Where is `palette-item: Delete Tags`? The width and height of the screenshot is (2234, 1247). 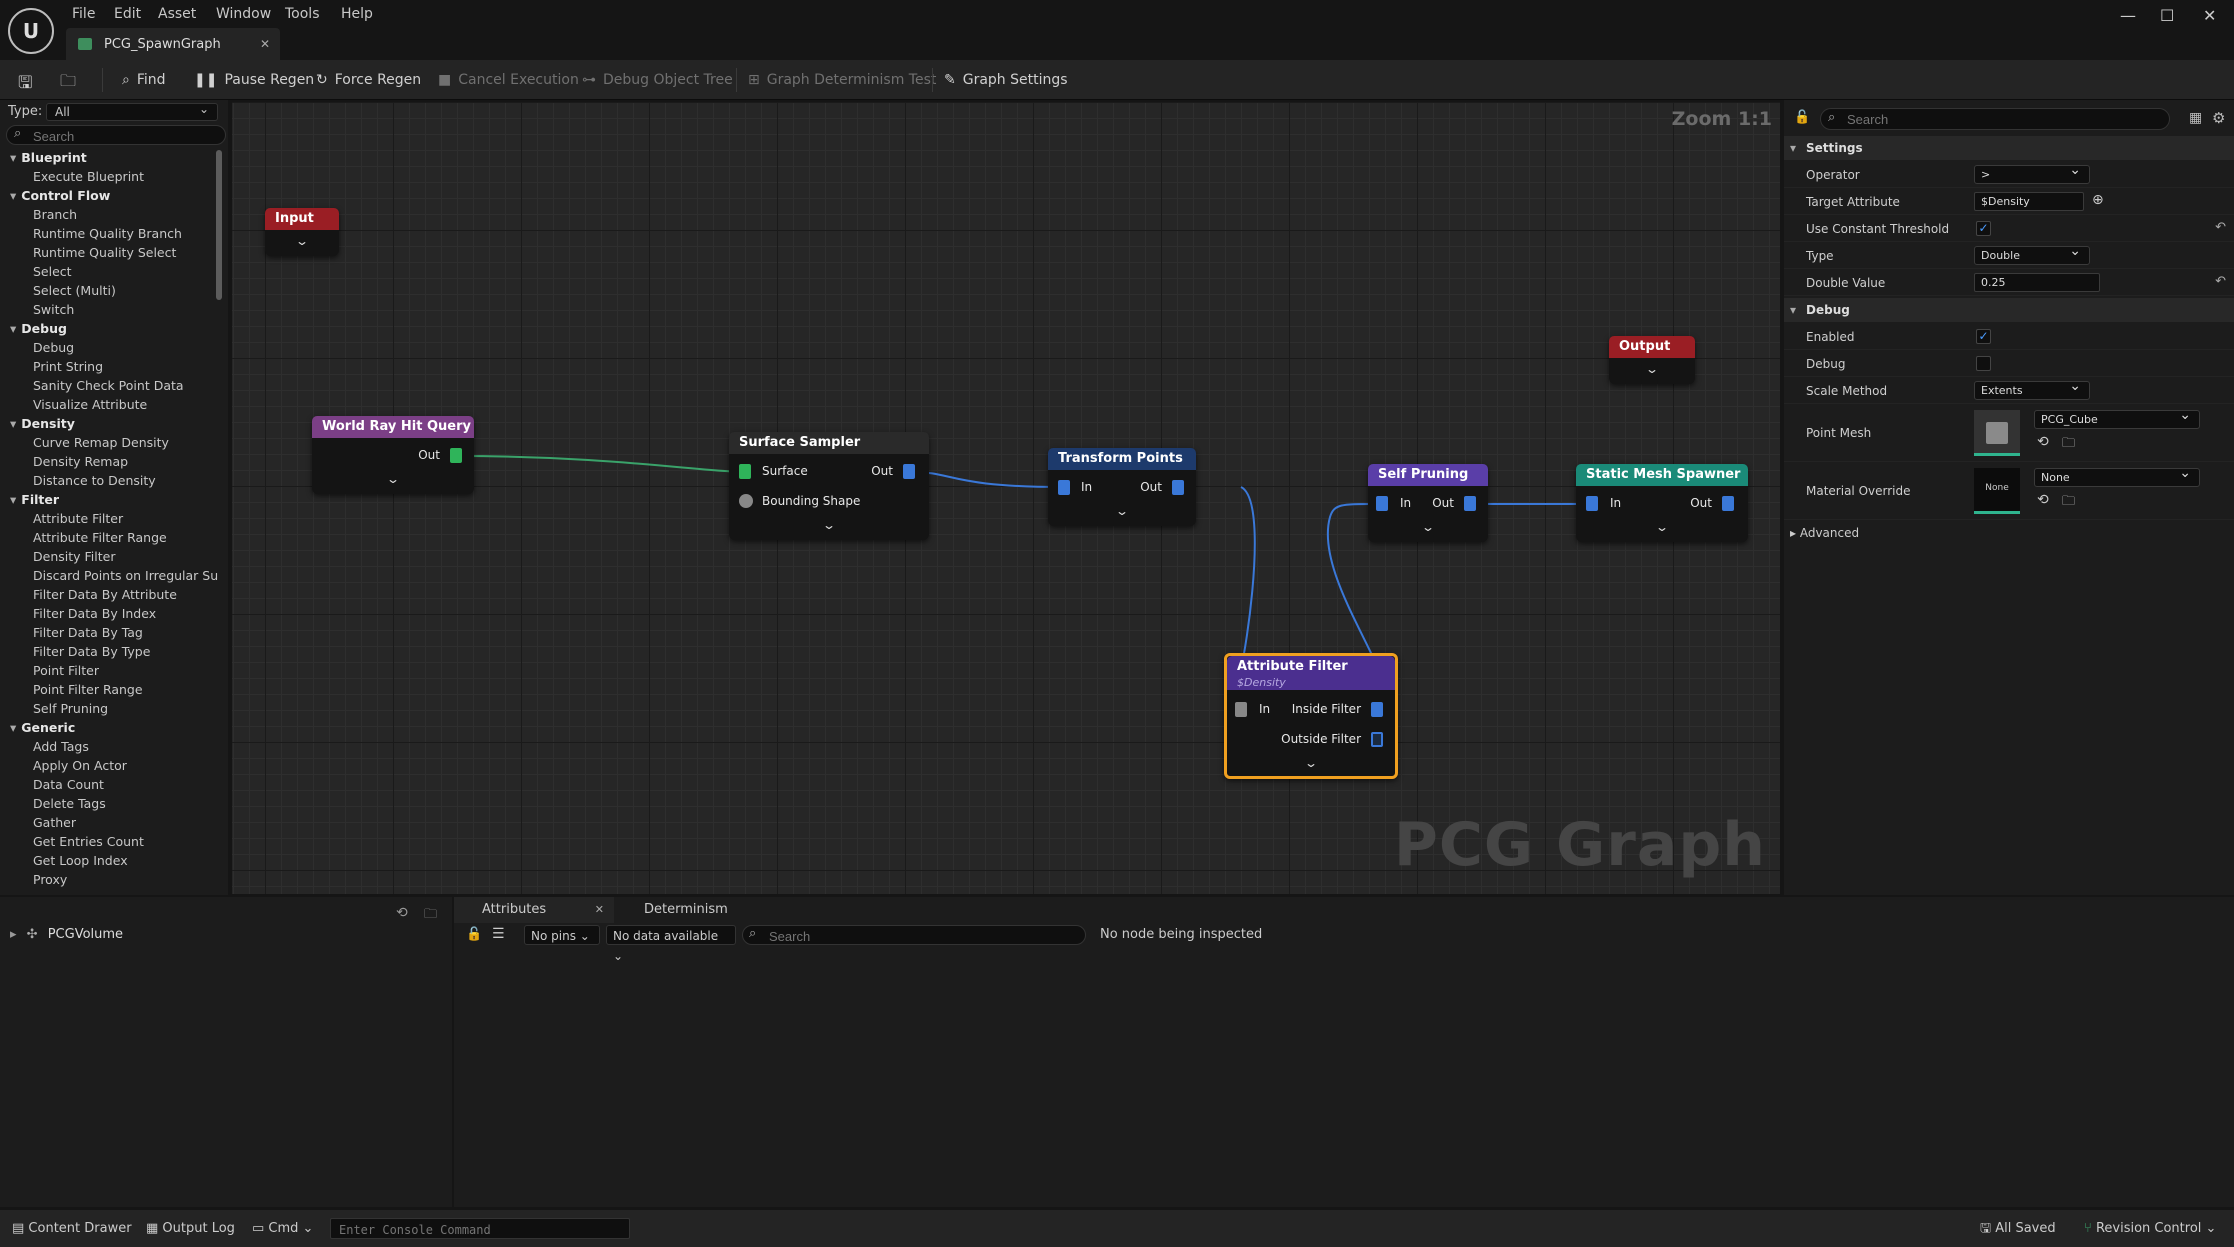 palette-item: Delete Tags is located at coordinates (109, 803).